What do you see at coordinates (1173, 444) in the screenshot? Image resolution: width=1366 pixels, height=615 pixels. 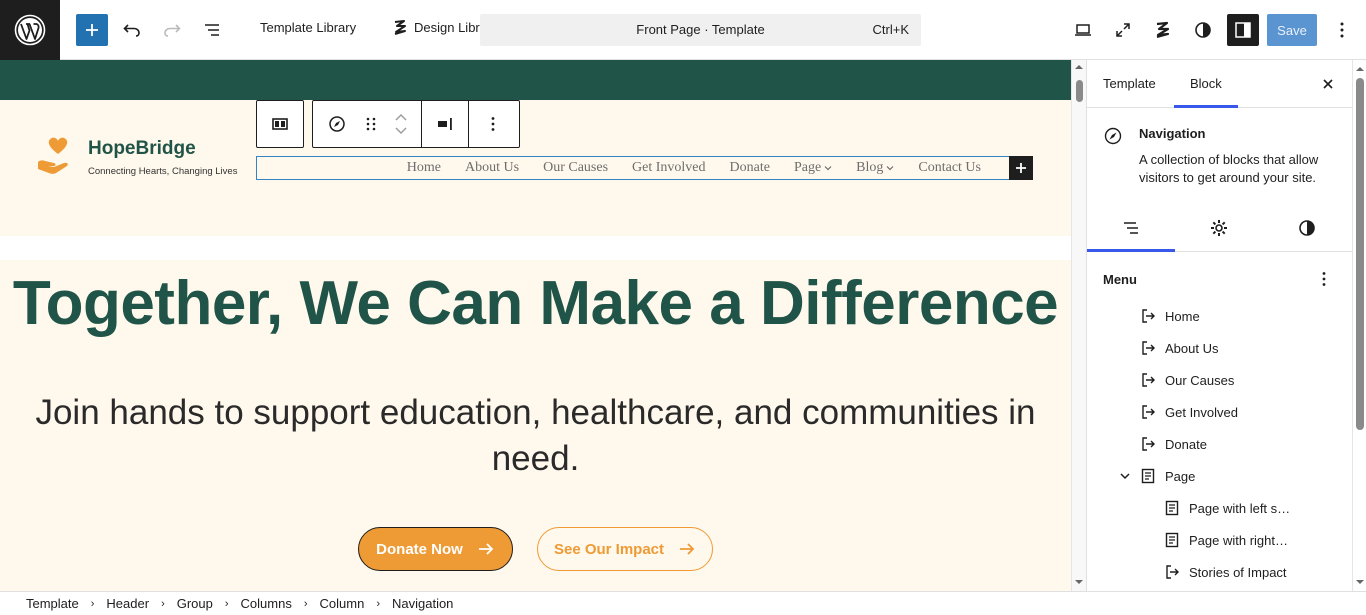 I see `menu-item-donate: Donate` at bounding box center [1173, 444].